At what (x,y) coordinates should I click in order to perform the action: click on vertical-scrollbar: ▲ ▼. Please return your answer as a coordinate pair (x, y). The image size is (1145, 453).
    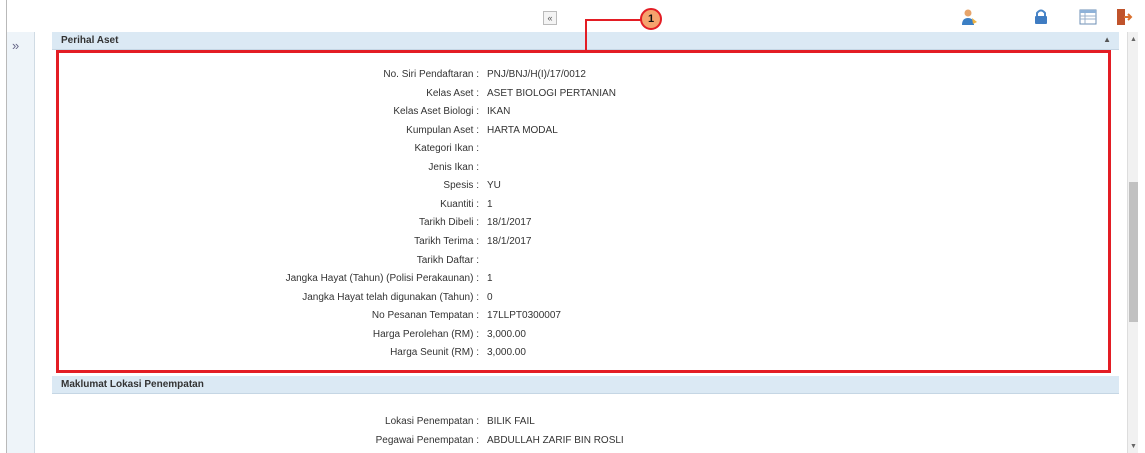
    Looking at the image, I should click on (1132, 242).